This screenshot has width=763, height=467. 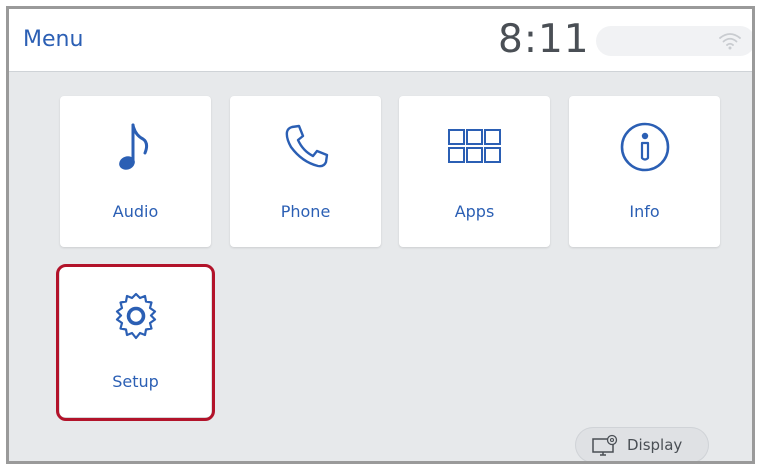 What do you see at coordinates (135, 316) in the screenshot?
I see `gear-icon` at bounding box center [135, 316].